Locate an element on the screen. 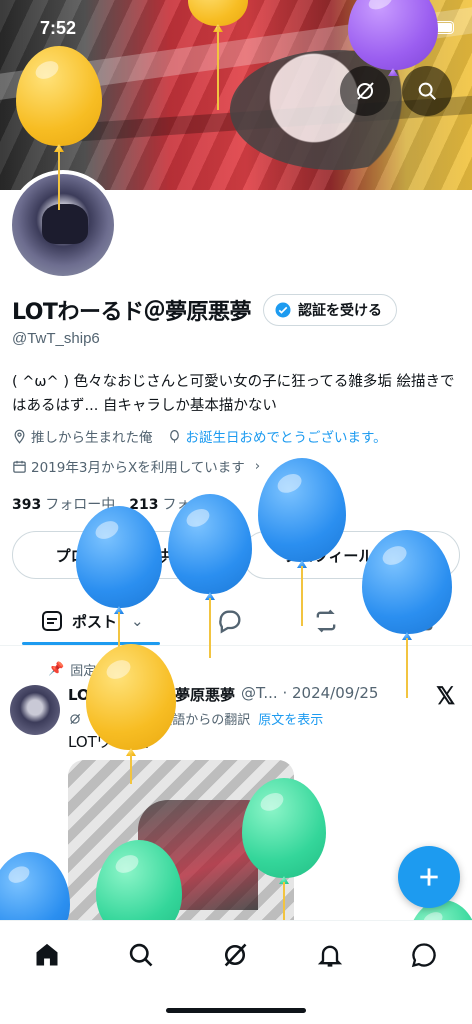 Image resolution: width=472 pixels, height=1024 pixels. reply-icon is located at coordinates (230, 622).